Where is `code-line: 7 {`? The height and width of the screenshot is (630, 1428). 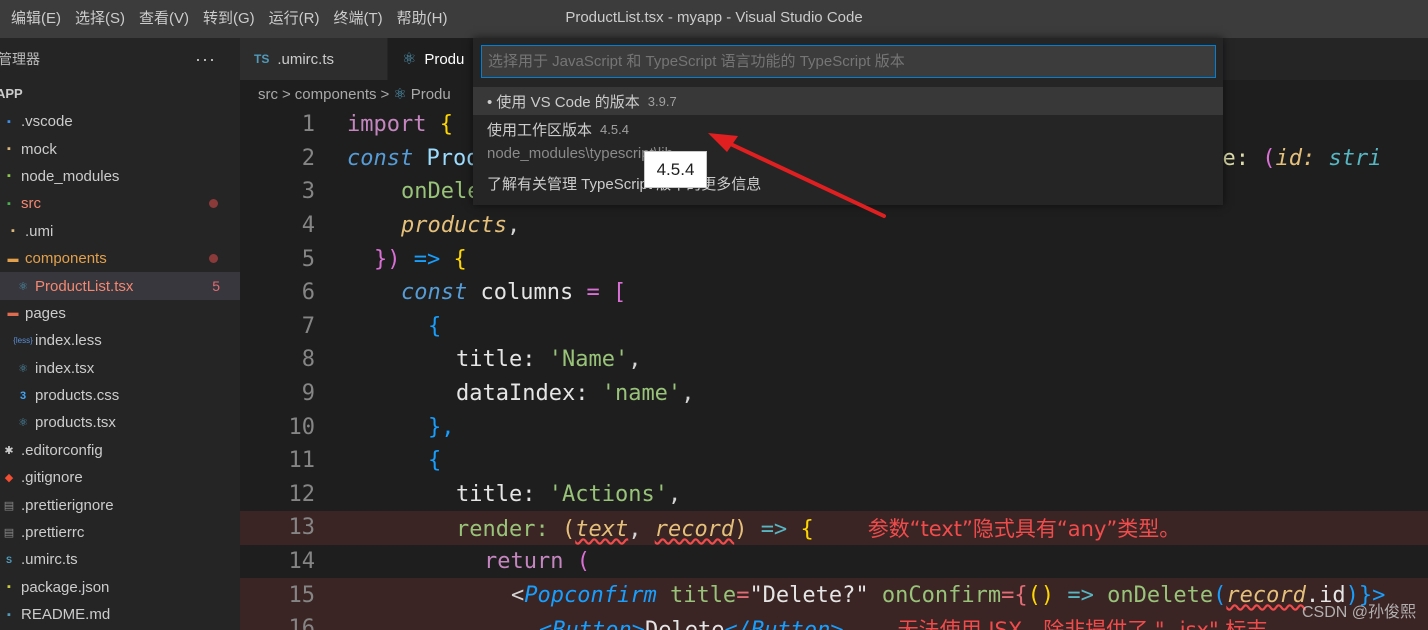 code-line: 7 { is located at coordinates (371, 326).